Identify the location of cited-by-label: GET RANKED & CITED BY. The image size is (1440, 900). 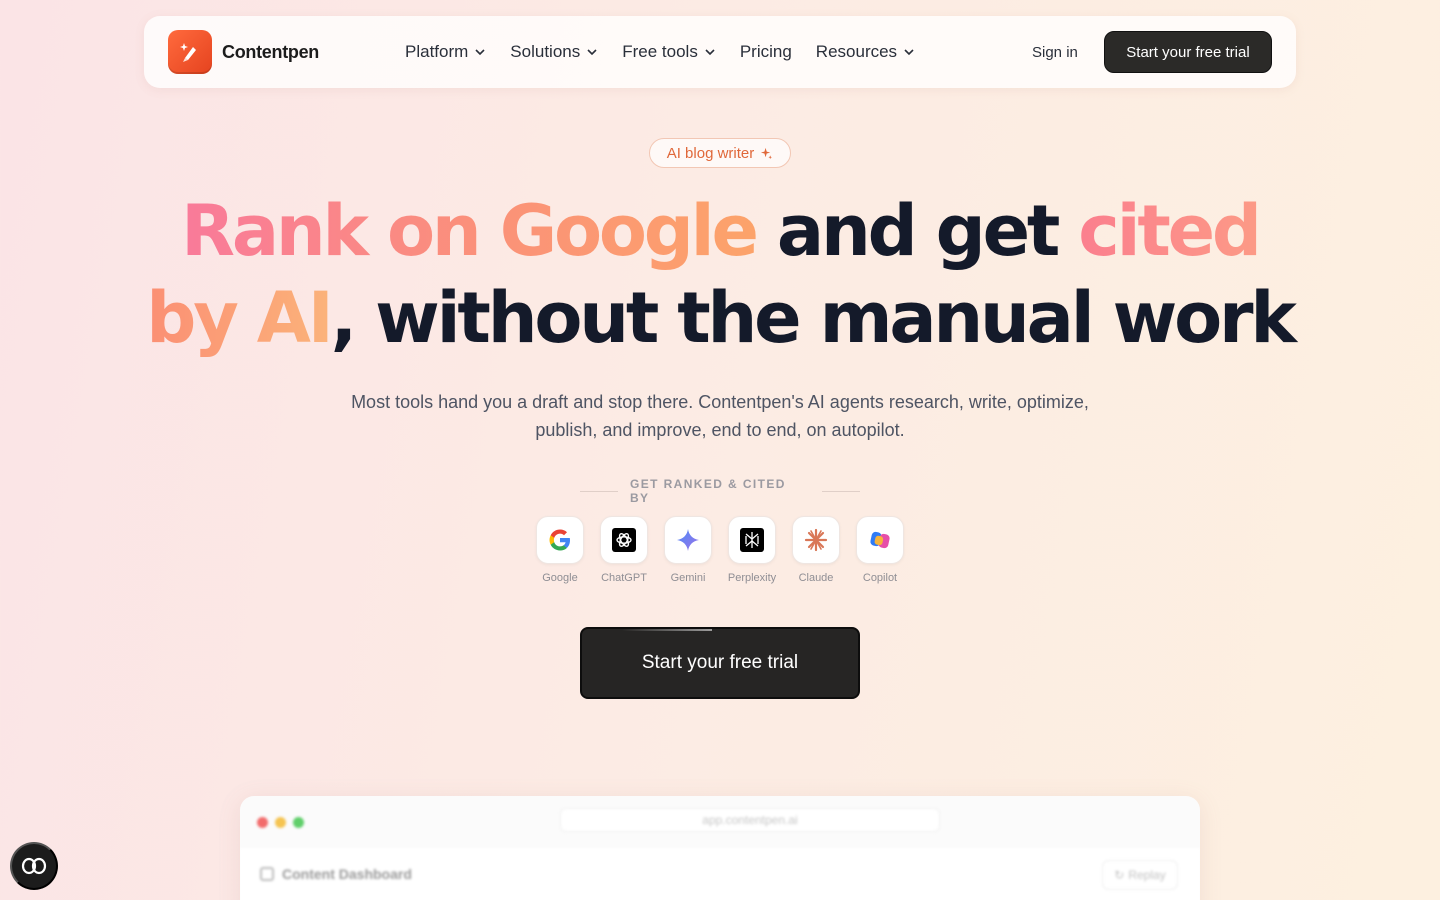
(707, 491).